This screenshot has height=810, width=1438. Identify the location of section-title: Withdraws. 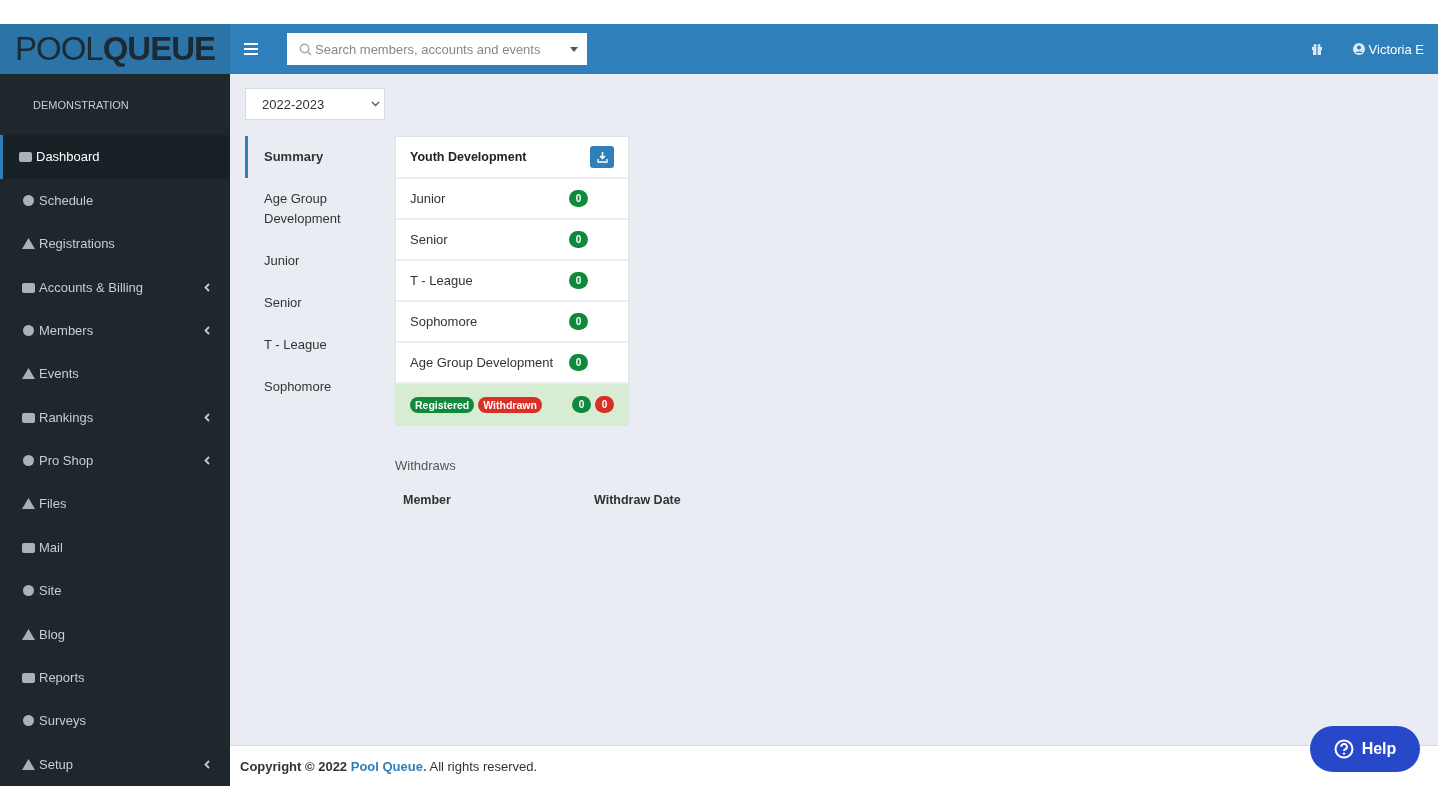
(426, 465).